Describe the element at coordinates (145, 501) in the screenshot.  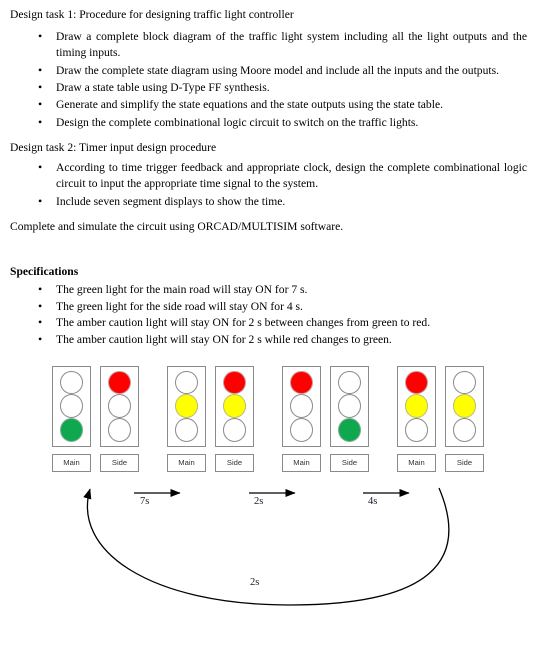
I see `transition-label-7s: 7s` at that location.